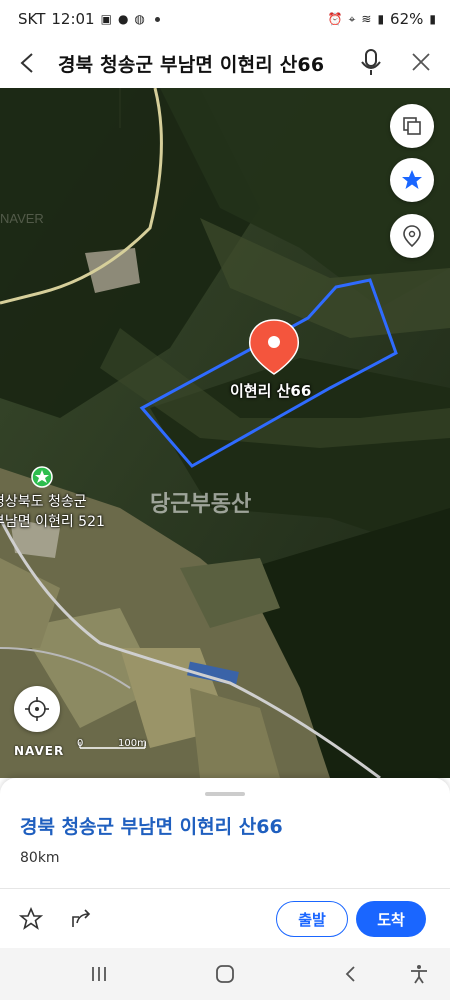 The width and height of the screenshot is (450, 1000). I want to click on scale-value-label: 100m, so click(132, 743).